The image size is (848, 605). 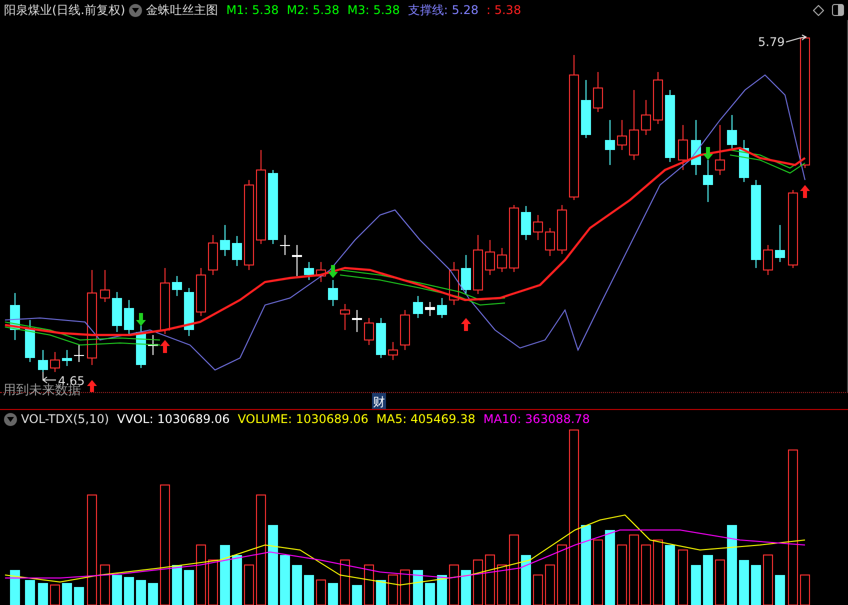 What do you see at coordinates (818, 10) in the screenshot?
I see `diamond-icon` at bounding box center [818, 10].